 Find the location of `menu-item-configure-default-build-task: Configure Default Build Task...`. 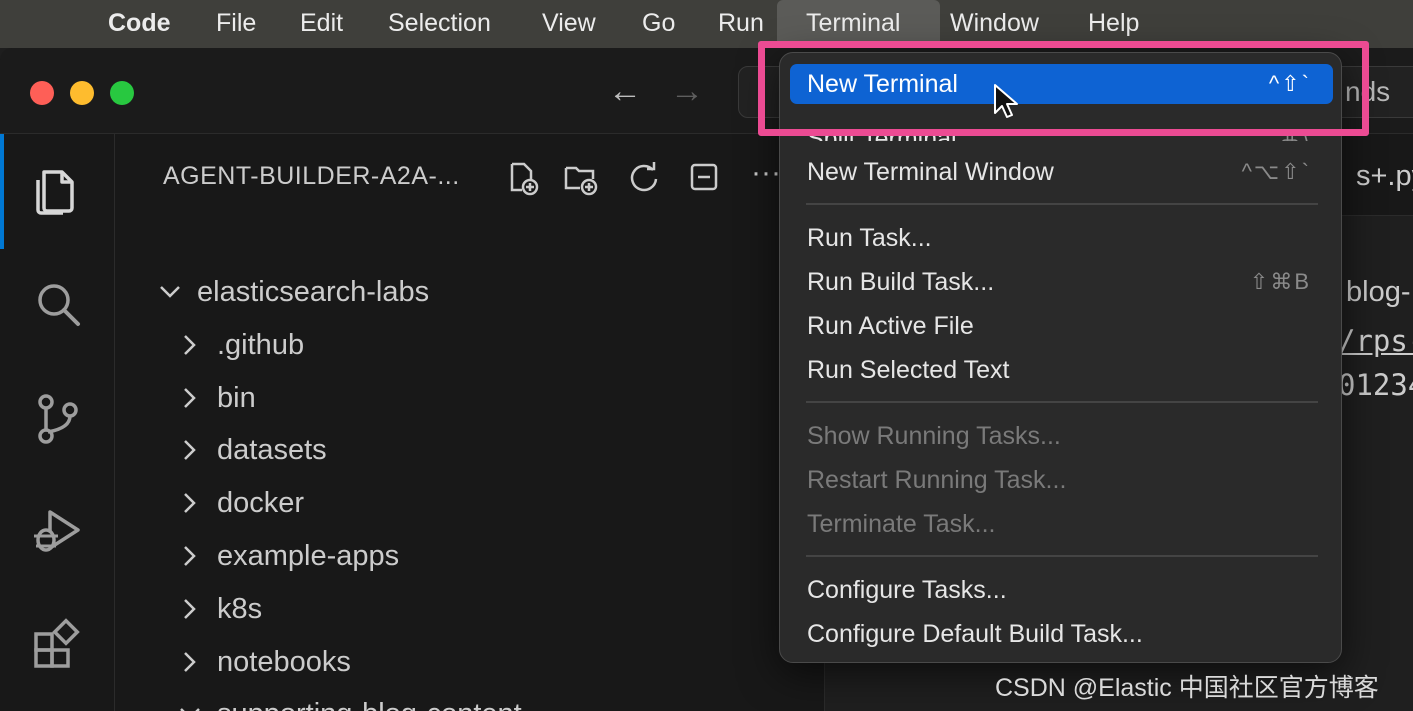

menu-item-configure-default-build-task: Configure Default Build Task... is located at coordinates (1061, 634).